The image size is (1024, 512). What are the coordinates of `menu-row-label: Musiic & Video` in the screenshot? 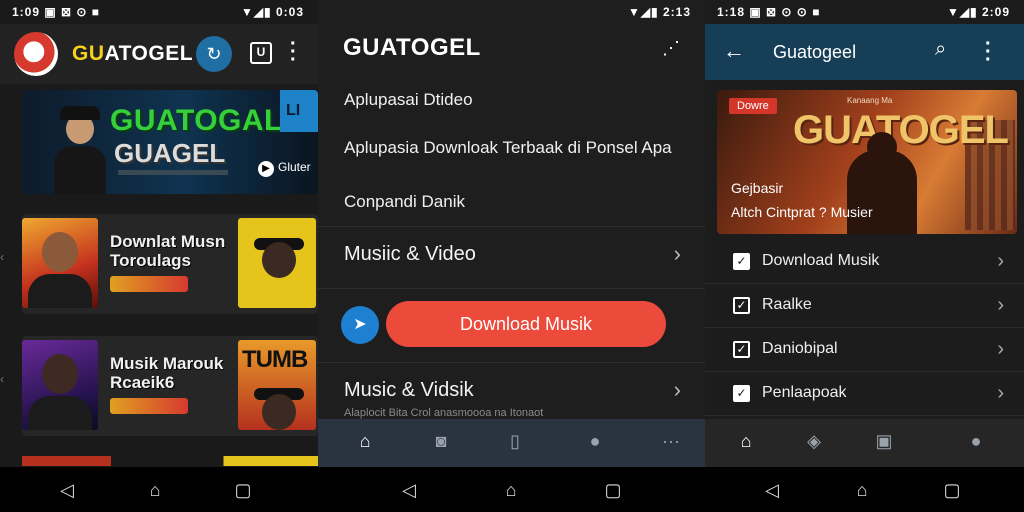 It's located at (410, 254).